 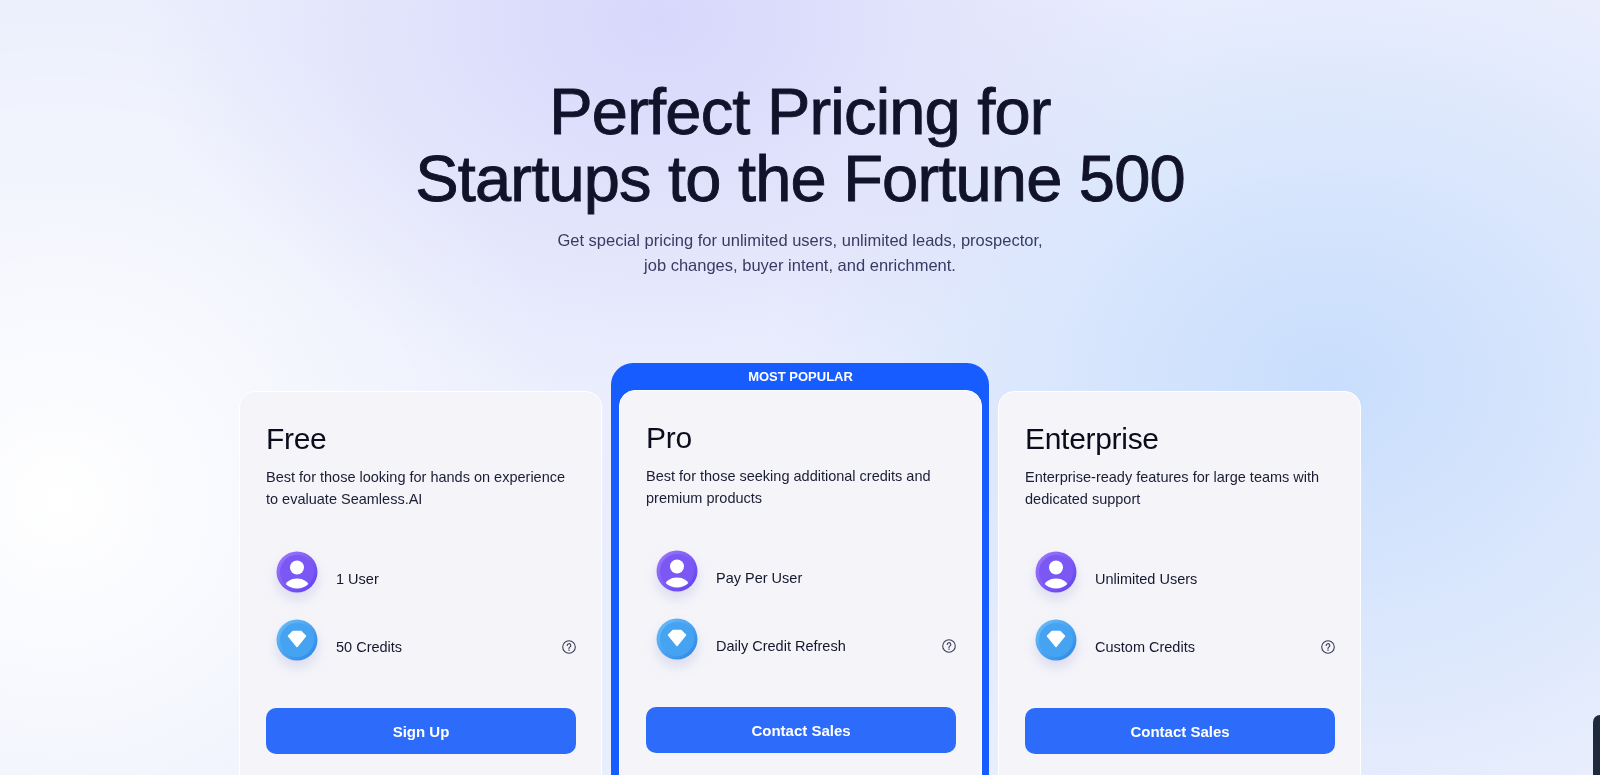 I want to click on most-popular-label: MOST POPULAR, so click(x=800, y=377).